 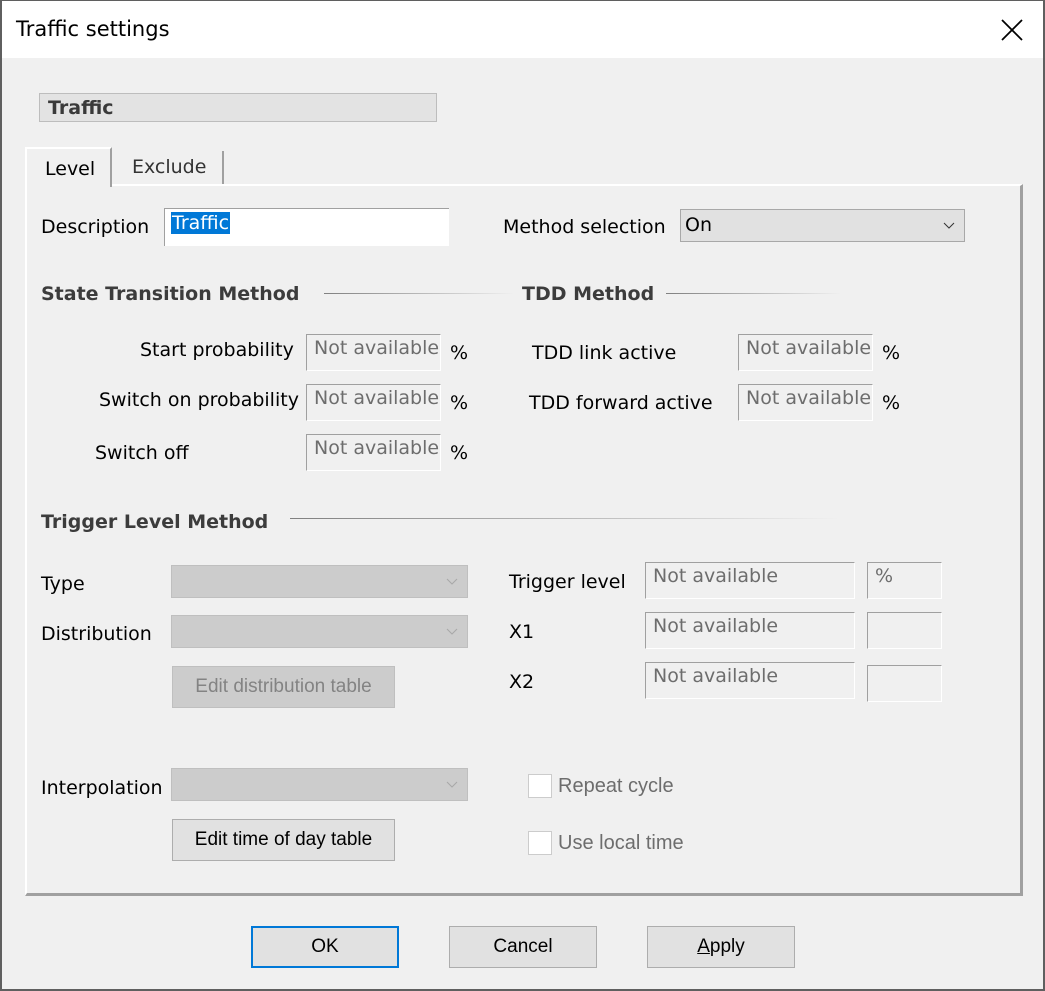 I want to click on tdd-method-divider, so click(x=753, y=293).